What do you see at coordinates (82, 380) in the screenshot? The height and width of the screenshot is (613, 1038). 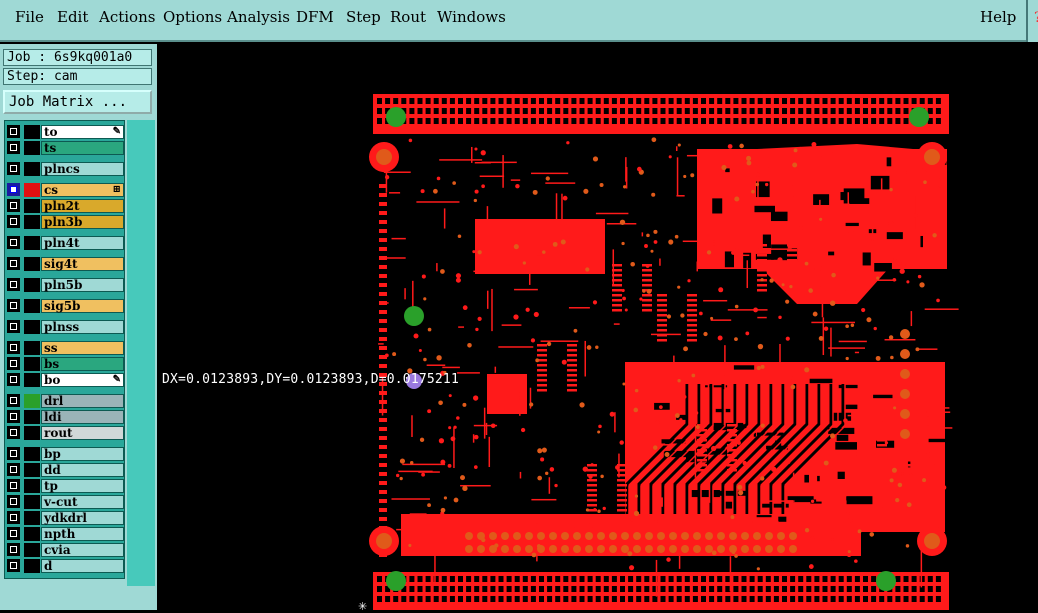 I see `layer-name-label: bo ✎` at bounding box center [82, 380].